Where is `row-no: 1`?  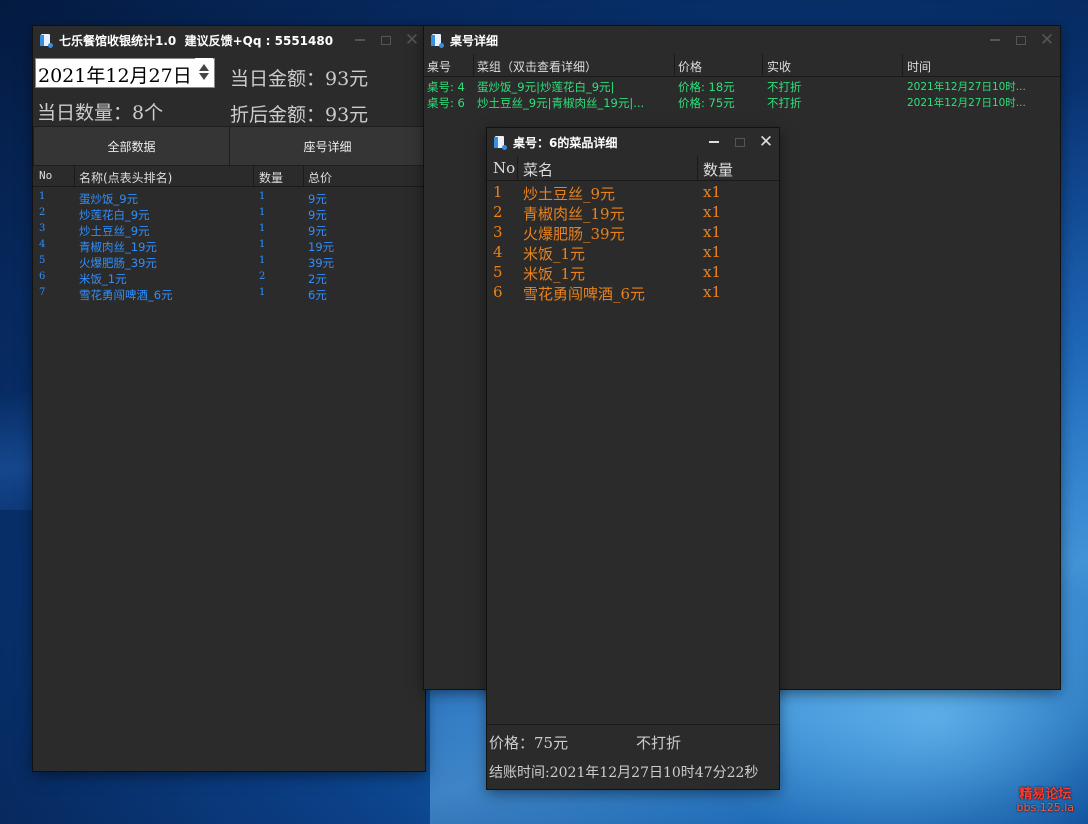 row-no: 1 is located at coordinates (498, 192).